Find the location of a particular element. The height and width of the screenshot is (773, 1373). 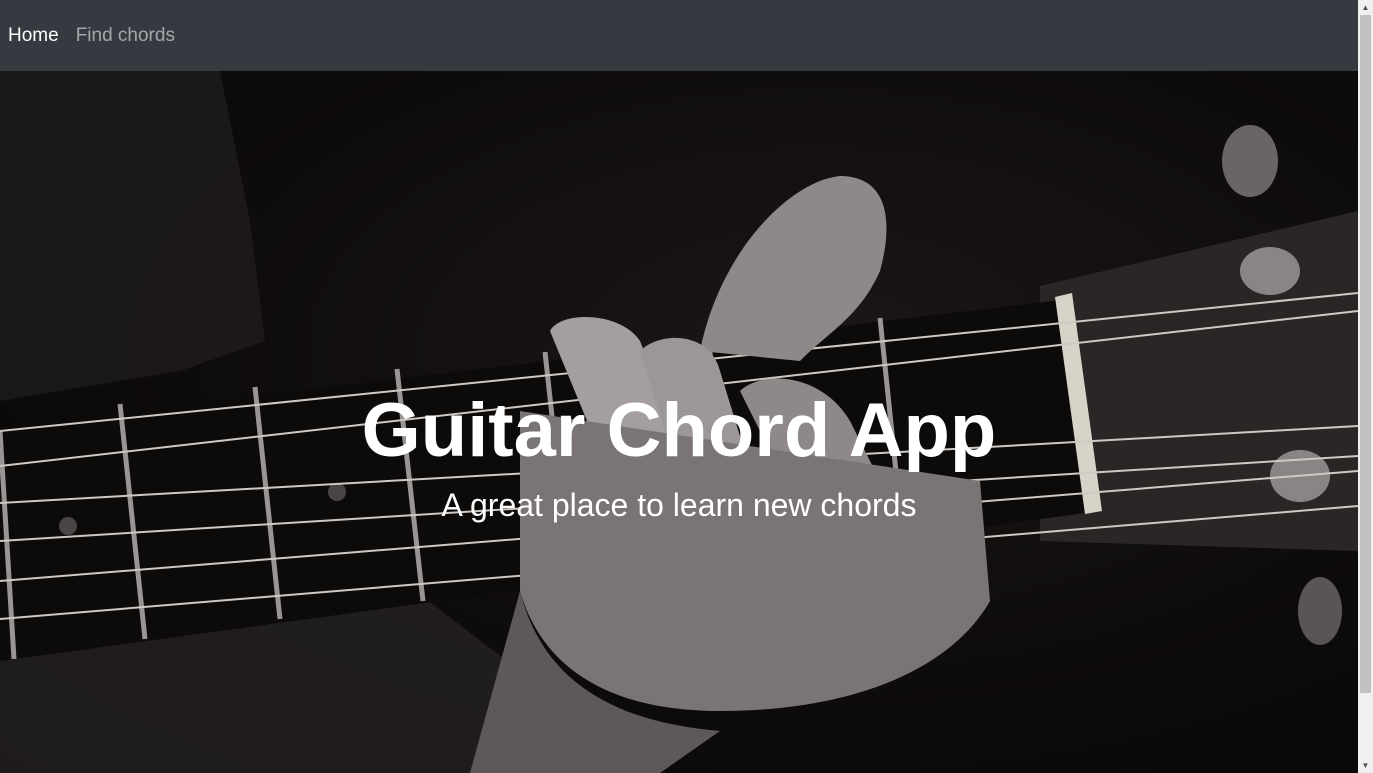

scrollbar-thumb is located at coordinates (1365, 354).